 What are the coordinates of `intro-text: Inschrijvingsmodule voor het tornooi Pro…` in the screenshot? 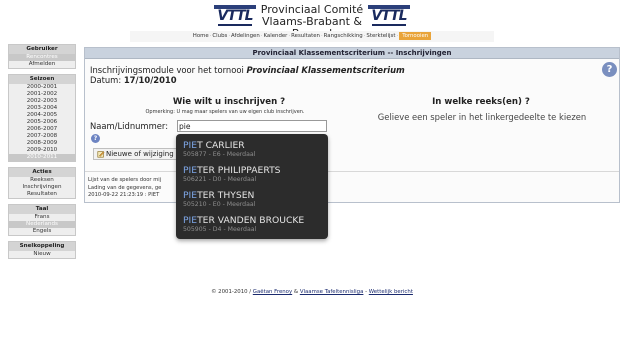 It's located at (247, 75).